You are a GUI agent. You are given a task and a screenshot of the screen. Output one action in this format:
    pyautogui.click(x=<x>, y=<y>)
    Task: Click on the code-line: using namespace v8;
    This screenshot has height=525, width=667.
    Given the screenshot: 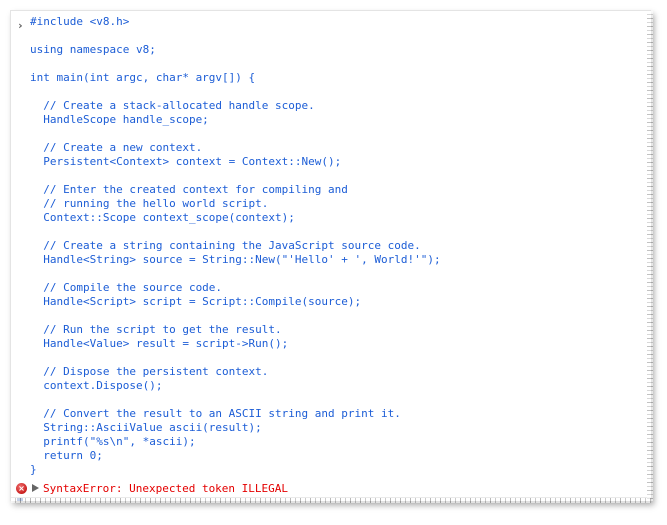 What is the action you would take?
    pyautogui.click(x=93, y=49)
    